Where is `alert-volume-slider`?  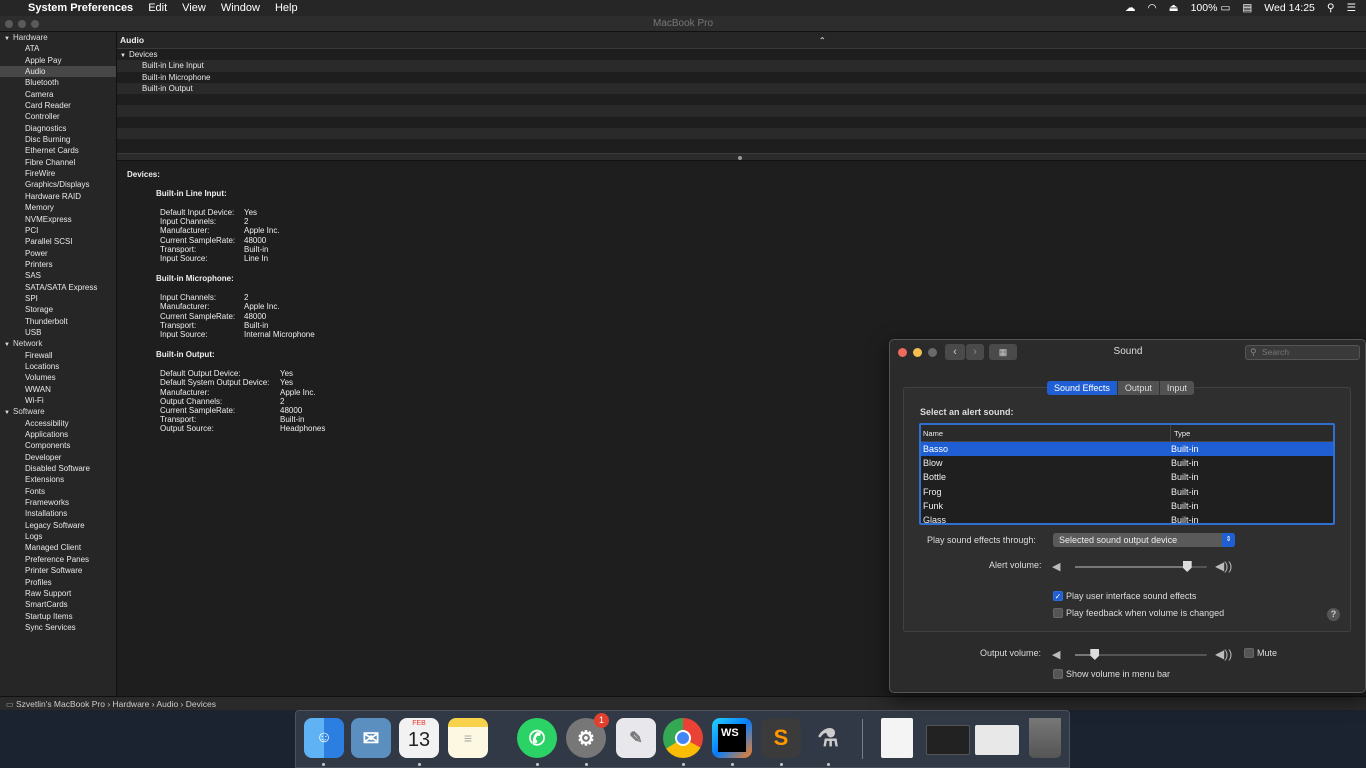 alert-volume-slider is located at coordinates (1141, 566).